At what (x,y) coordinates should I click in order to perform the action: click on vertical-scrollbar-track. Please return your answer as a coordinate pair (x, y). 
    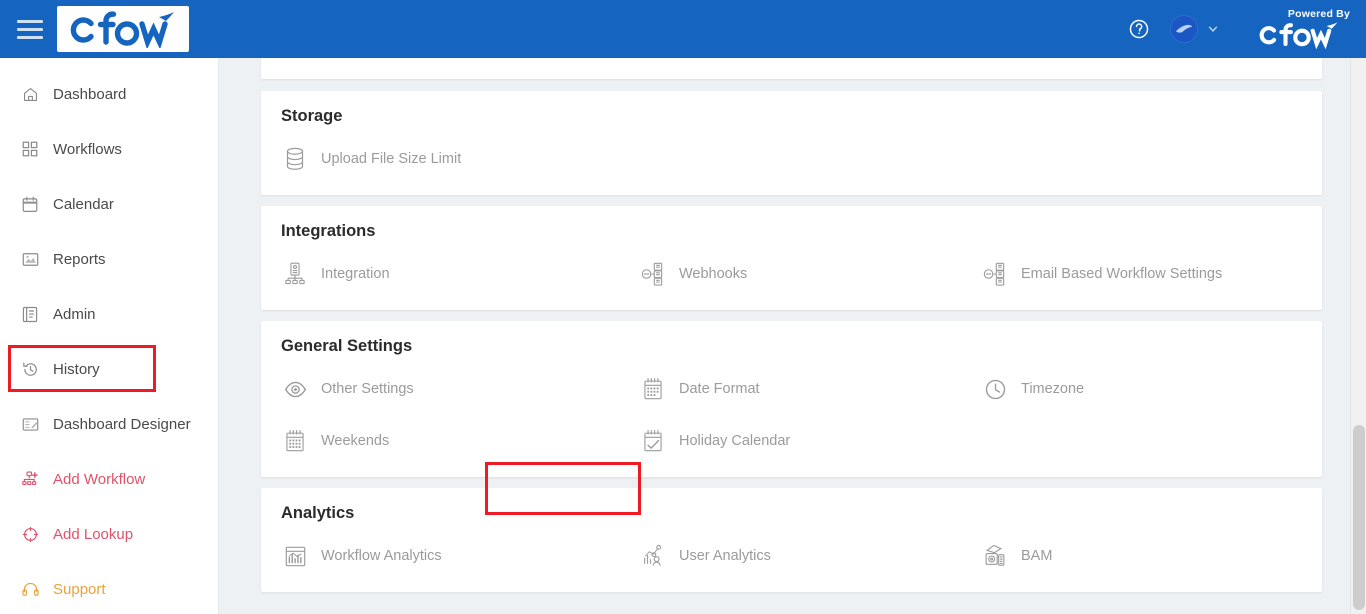
    Looking at the image, I should click on (1358, 336).